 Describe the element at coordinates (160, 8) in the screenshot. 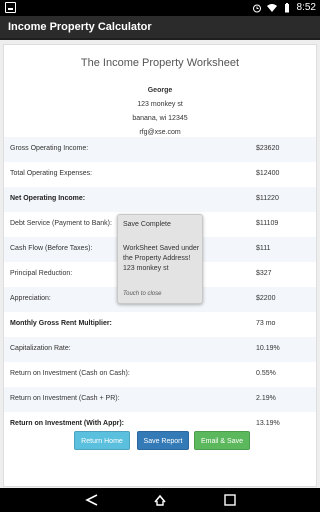

I see `status-bar: 8:52` at that location.